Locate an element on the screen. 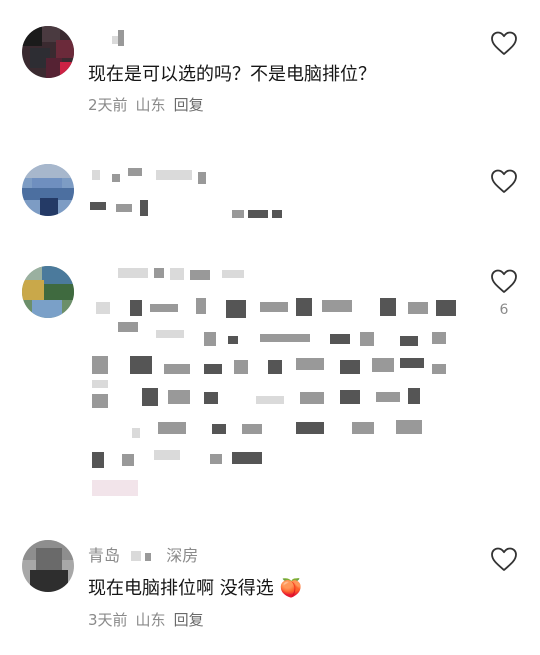  username-end: 深房 is located at coordinates (182, 555).